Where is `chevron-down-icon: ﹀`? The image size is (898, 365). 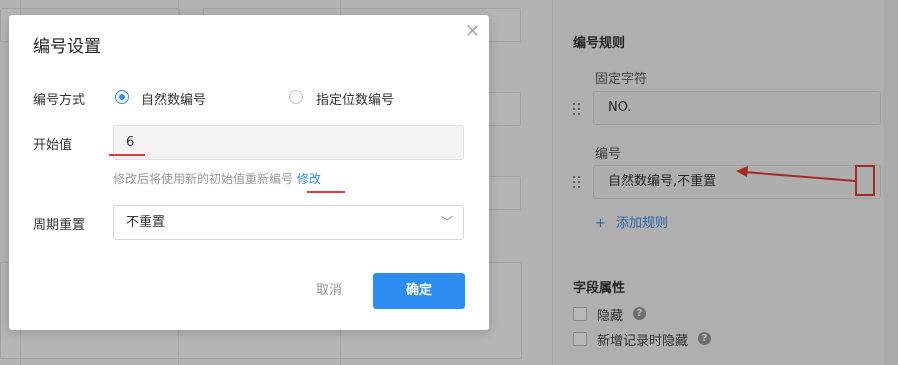 chevron-down-icon: ﹀ is located at coordinates (446, 222).